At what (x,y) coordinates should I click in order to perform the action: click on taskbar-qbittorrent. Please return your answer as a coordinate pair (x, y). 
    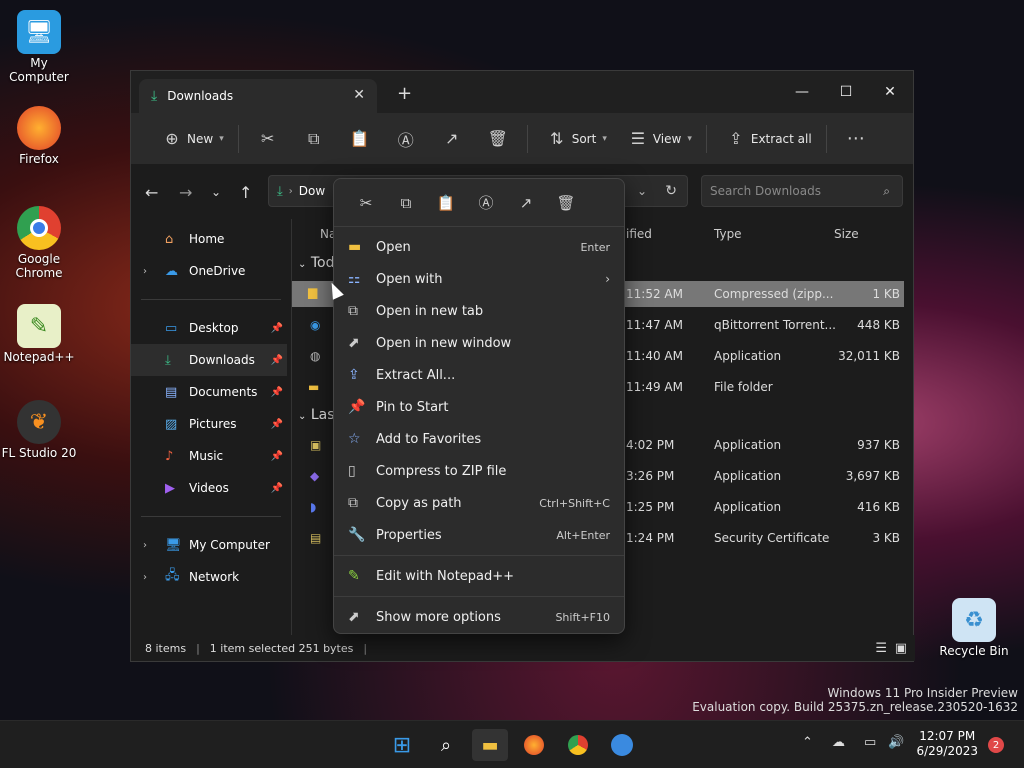
    Looking at the image, I should click on (622, 745).